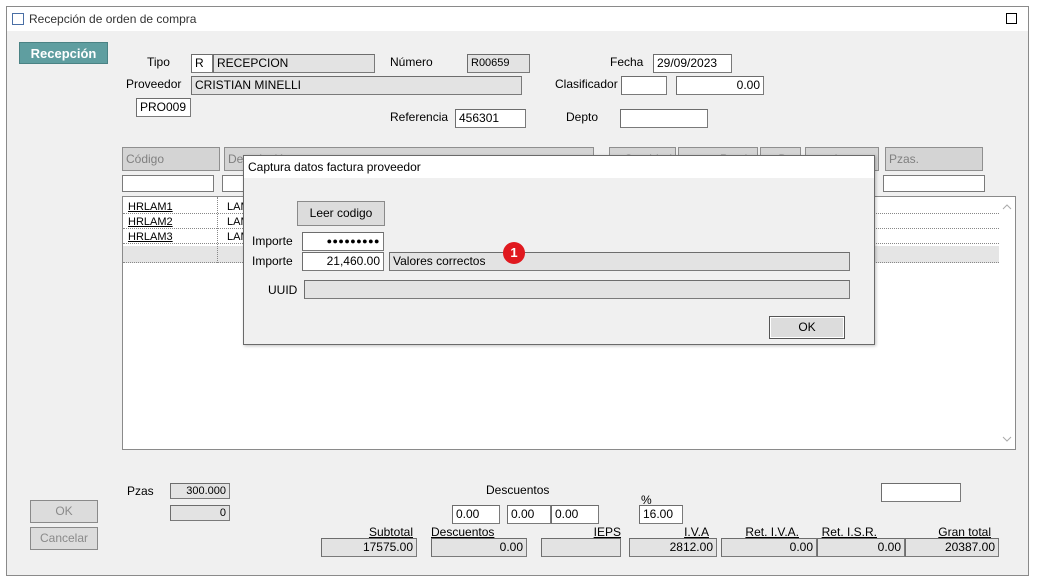 Image resolution: width=1037 pixels, height=583 pixels. I want to click on scrollbar-arrows-icon, so click(1007, 323).